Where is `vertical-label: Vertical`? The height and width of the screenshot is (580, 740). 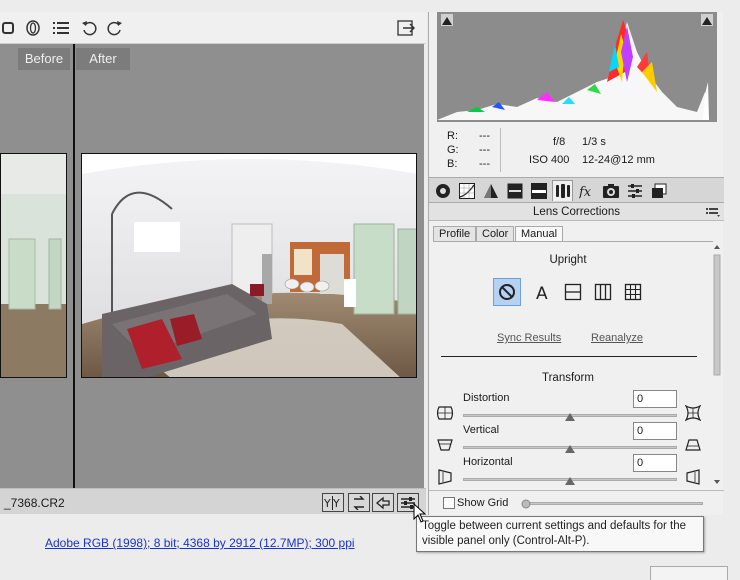
vertical-label: Vertical is located at coordinates (481, 430).